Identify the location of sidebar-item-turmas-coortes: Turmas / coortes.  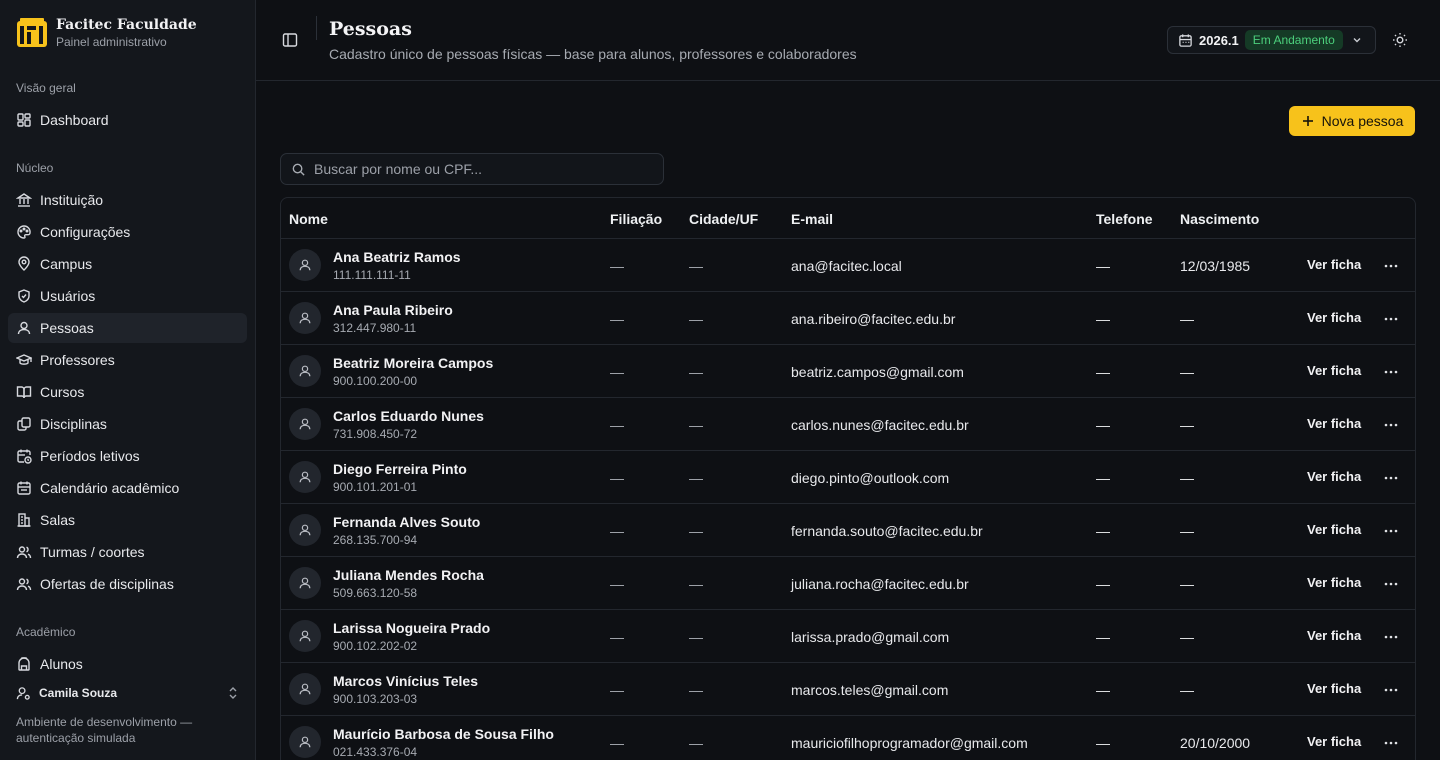
(127, 552).